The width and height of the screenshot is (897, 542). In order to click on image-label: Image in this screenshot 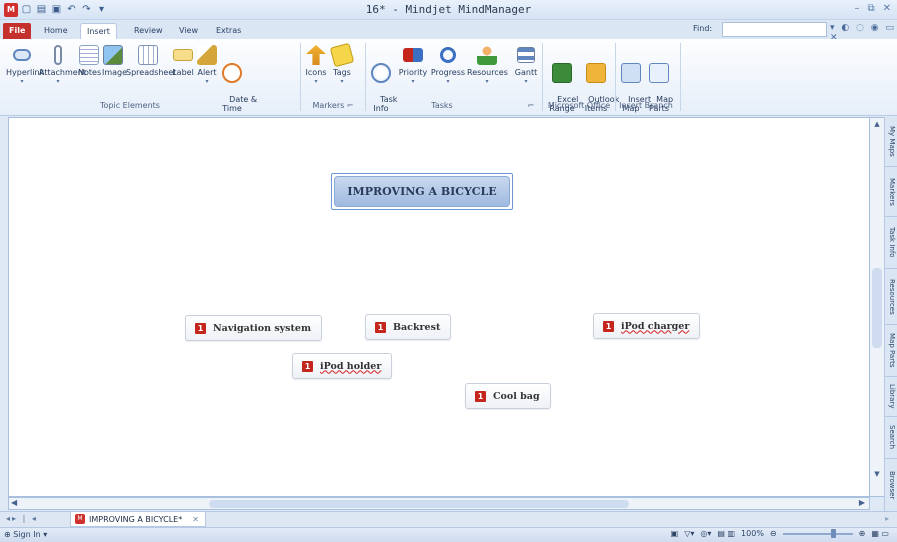, I will do `click(115, 72)`.